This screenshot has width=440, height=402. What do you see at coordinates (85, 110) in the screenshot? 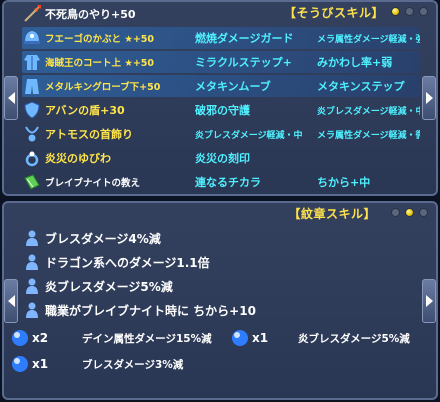
I see `equip-name: アバンの盾+30` at bounding box center [85, 110].